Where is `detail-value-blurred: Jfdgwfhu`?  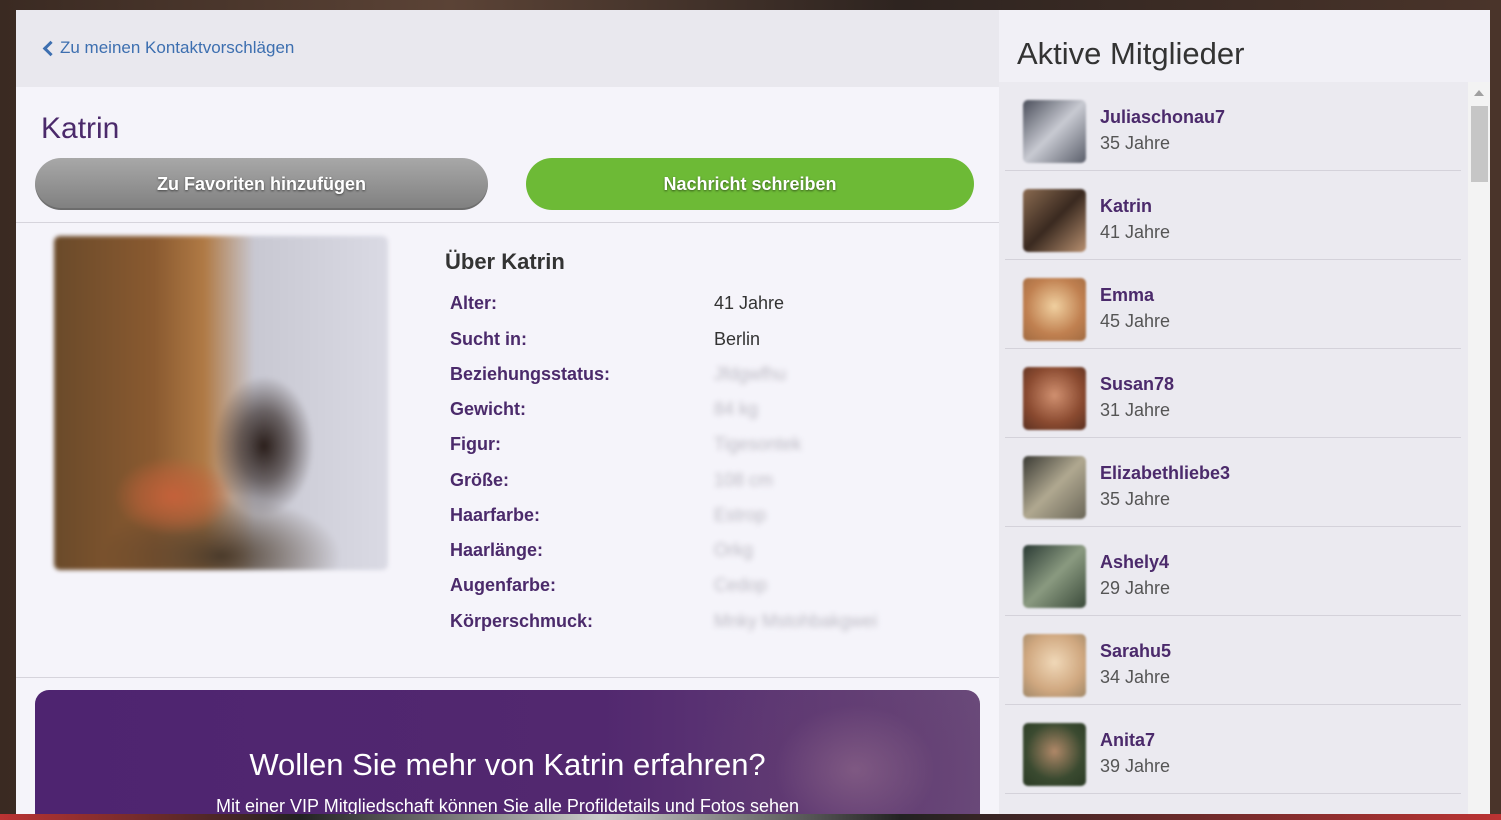
detail-value-blurred: Jfdgwfhu is located at coordinates (750, 374).